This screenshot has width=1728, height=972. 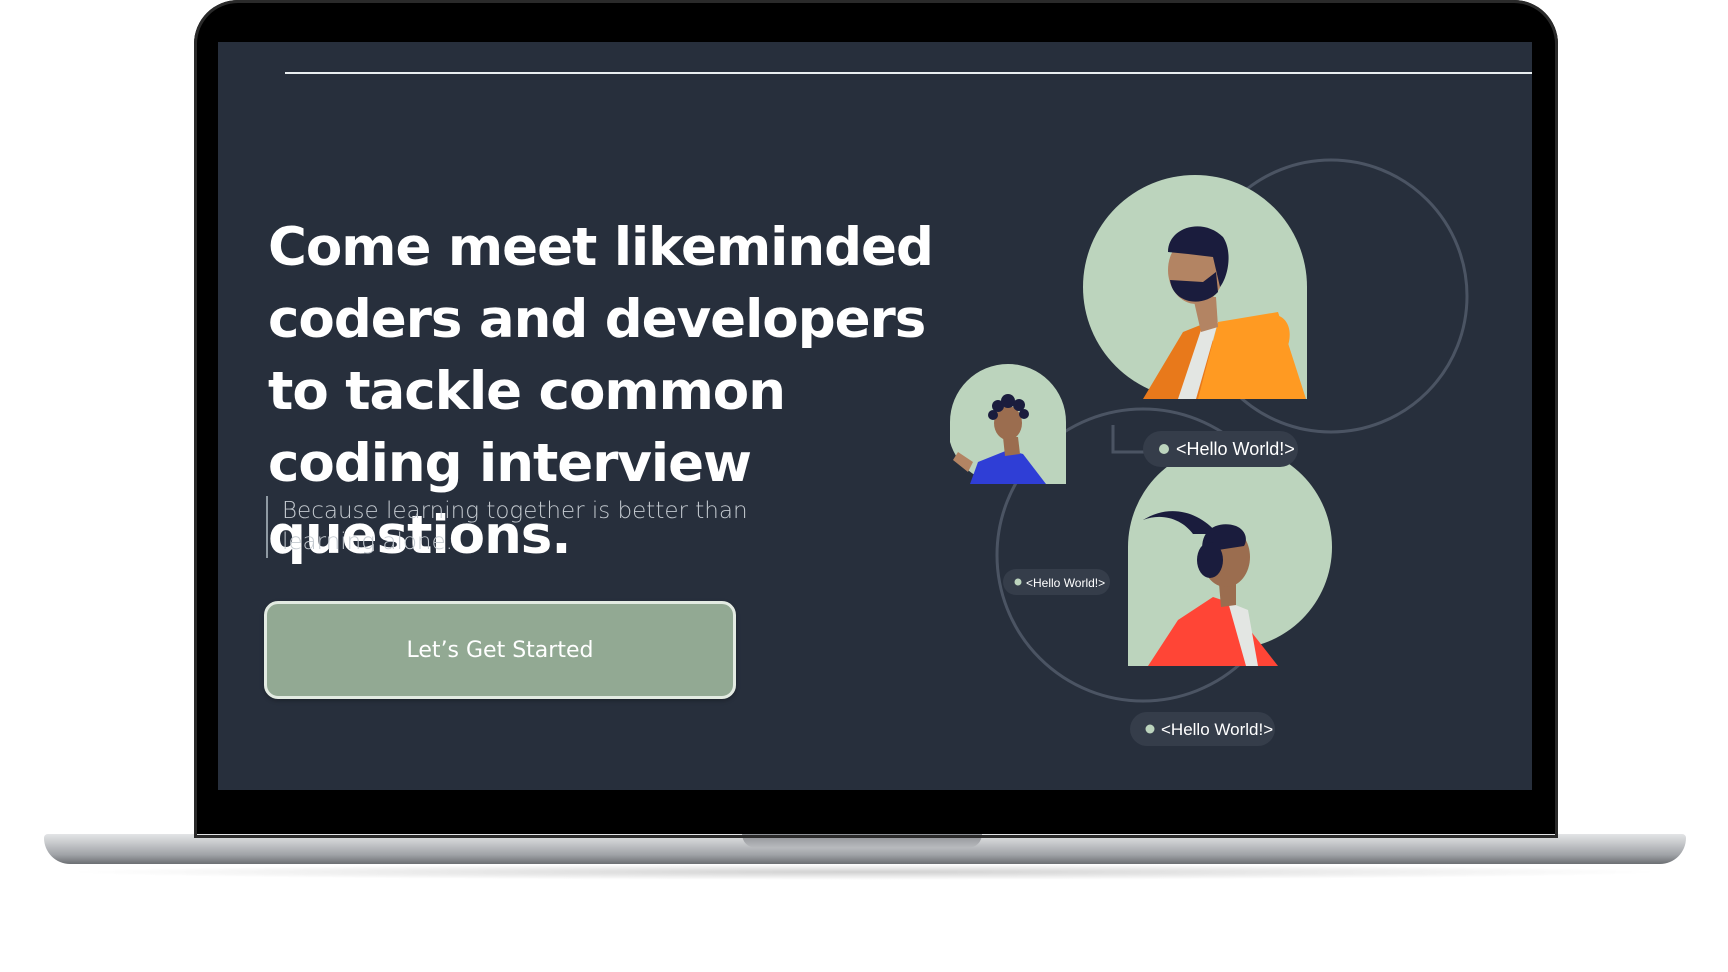 What do you see at coordinates (1235, 449) in the screenshot?
I see `hello-text-large: <Hello World!>` at bounding box center [1235, 449].